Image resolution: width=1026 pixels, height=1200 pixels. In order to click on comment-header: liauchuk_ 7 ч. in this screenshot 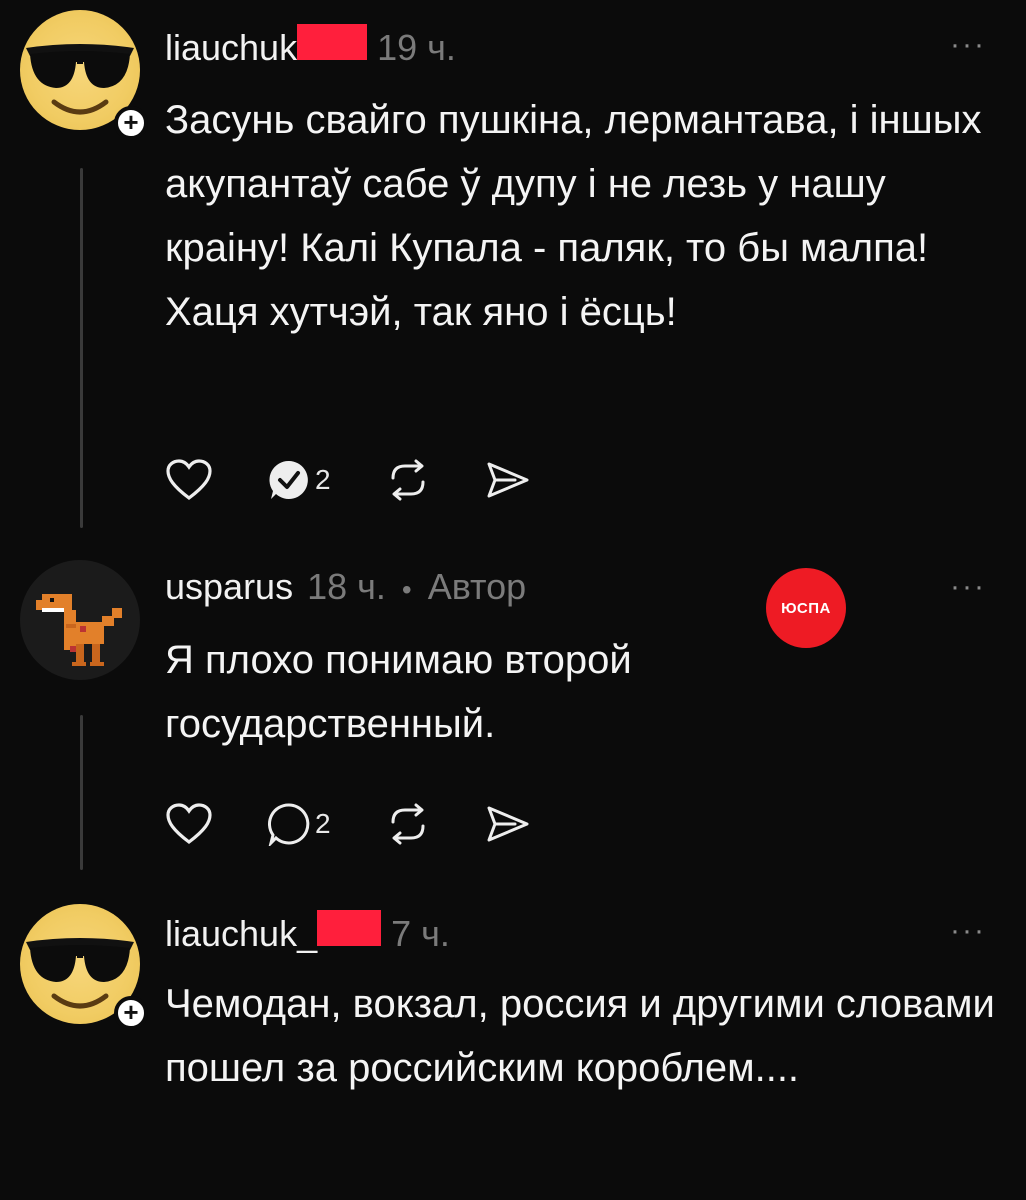, I will do `click(307, 932)`.